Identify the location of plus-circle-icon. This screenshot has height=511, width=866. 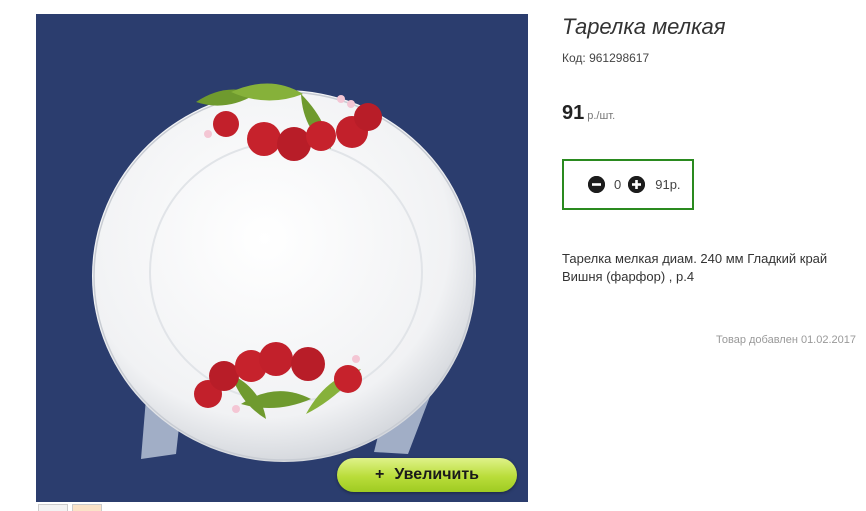
(637, 184).